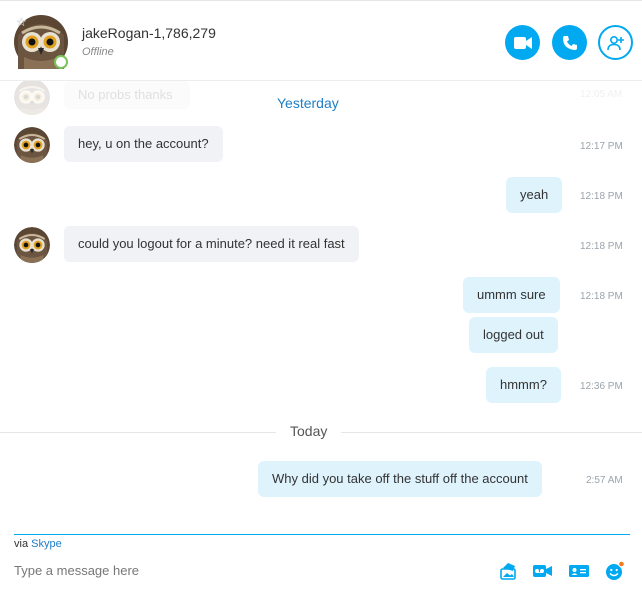  I want to click on add-person-icon, so click(615, 42).